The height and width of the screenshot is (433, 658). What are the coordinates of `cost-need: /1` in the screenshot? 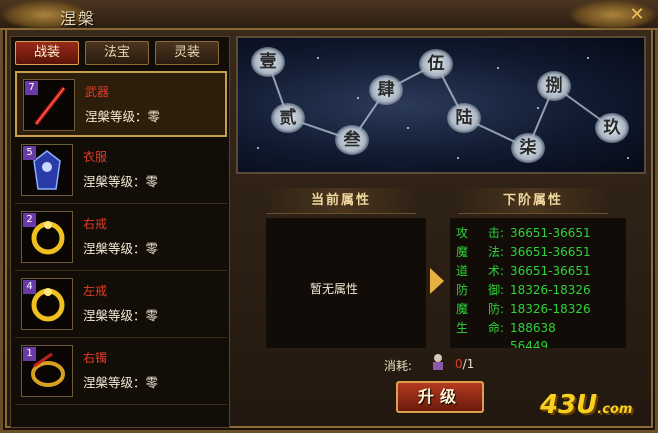 It's located at (468, 364).